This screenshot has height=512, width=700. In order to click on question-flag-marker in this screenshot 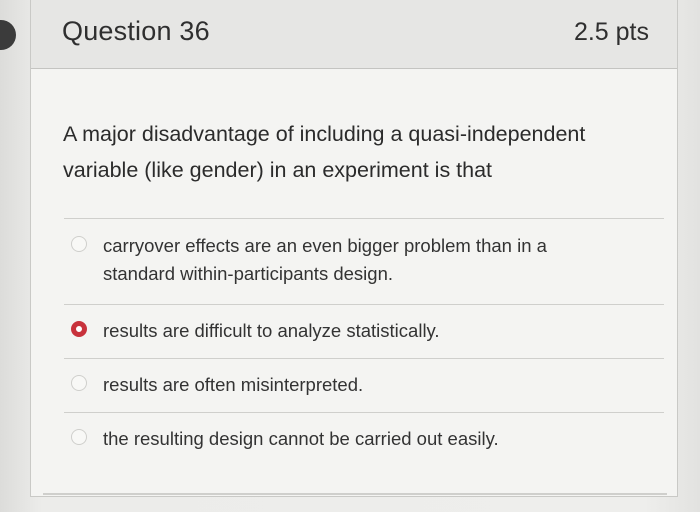, I will do `click(8, 35)`.